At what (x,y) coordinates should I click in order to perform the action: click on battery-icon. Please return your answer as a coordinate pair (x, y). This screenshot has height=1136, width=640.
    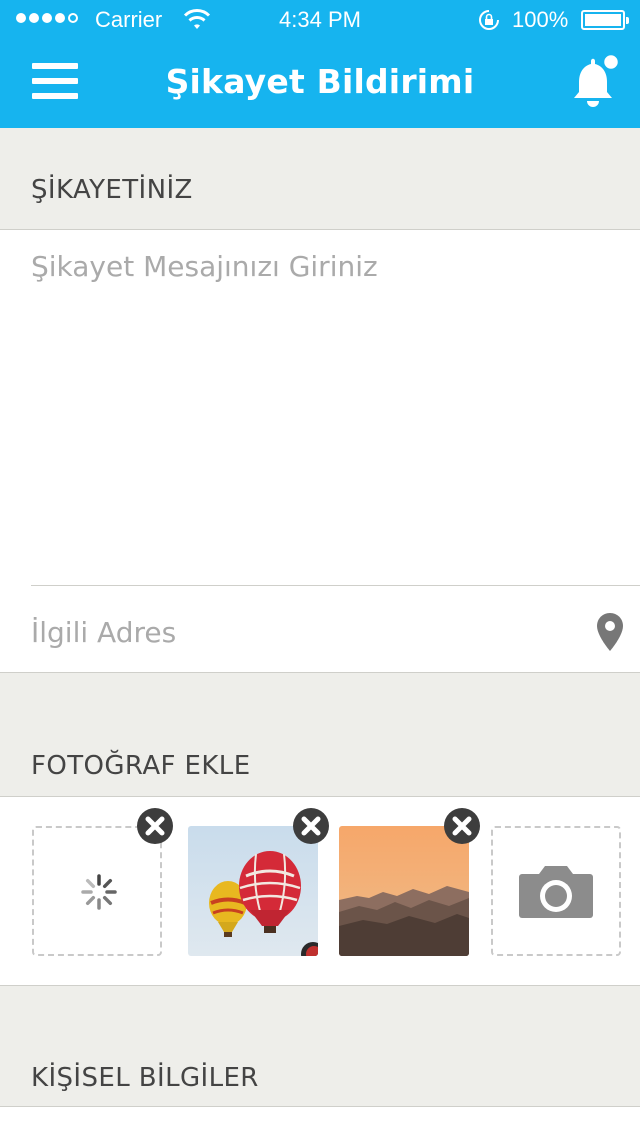
    Looking at the image, I should click on (605, 20).